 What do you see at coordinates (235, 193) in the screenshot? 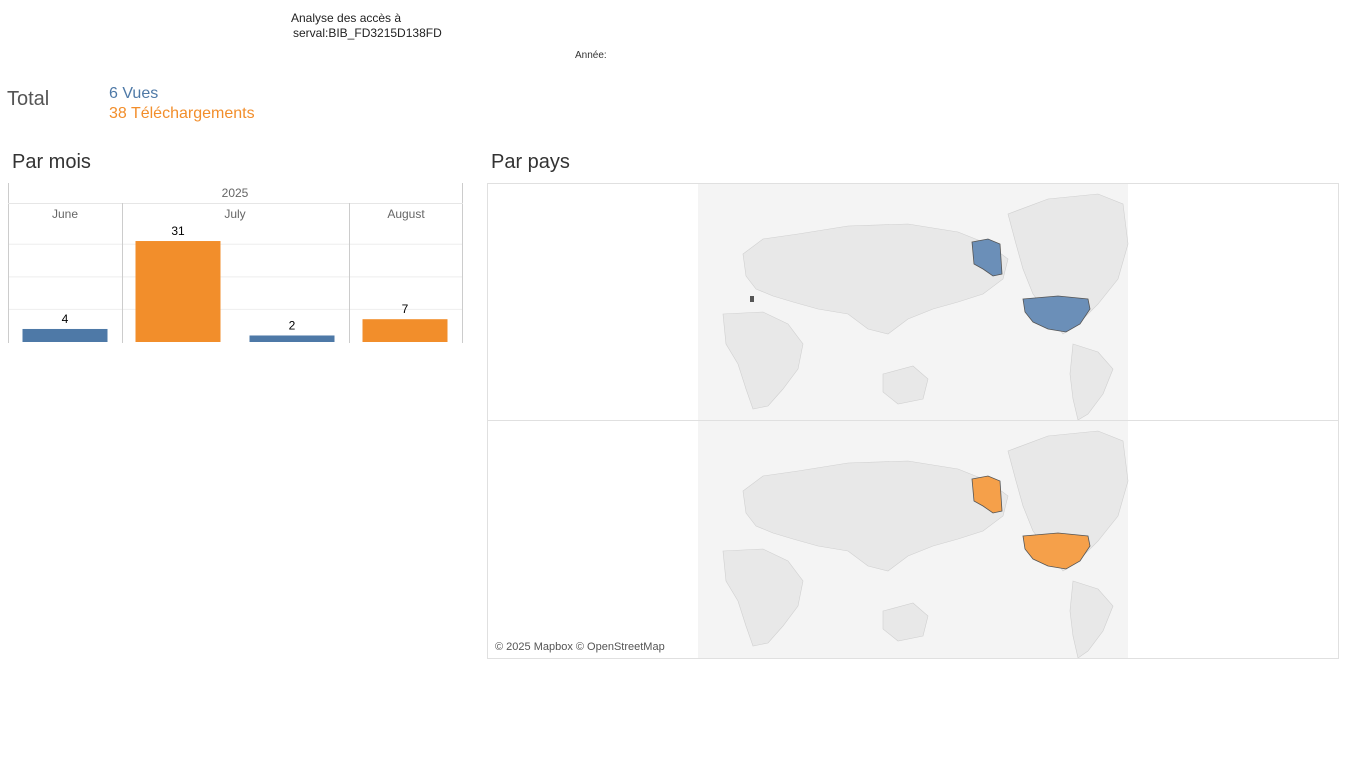
I see `year-header: 2025` at bounding box center [235, 193].